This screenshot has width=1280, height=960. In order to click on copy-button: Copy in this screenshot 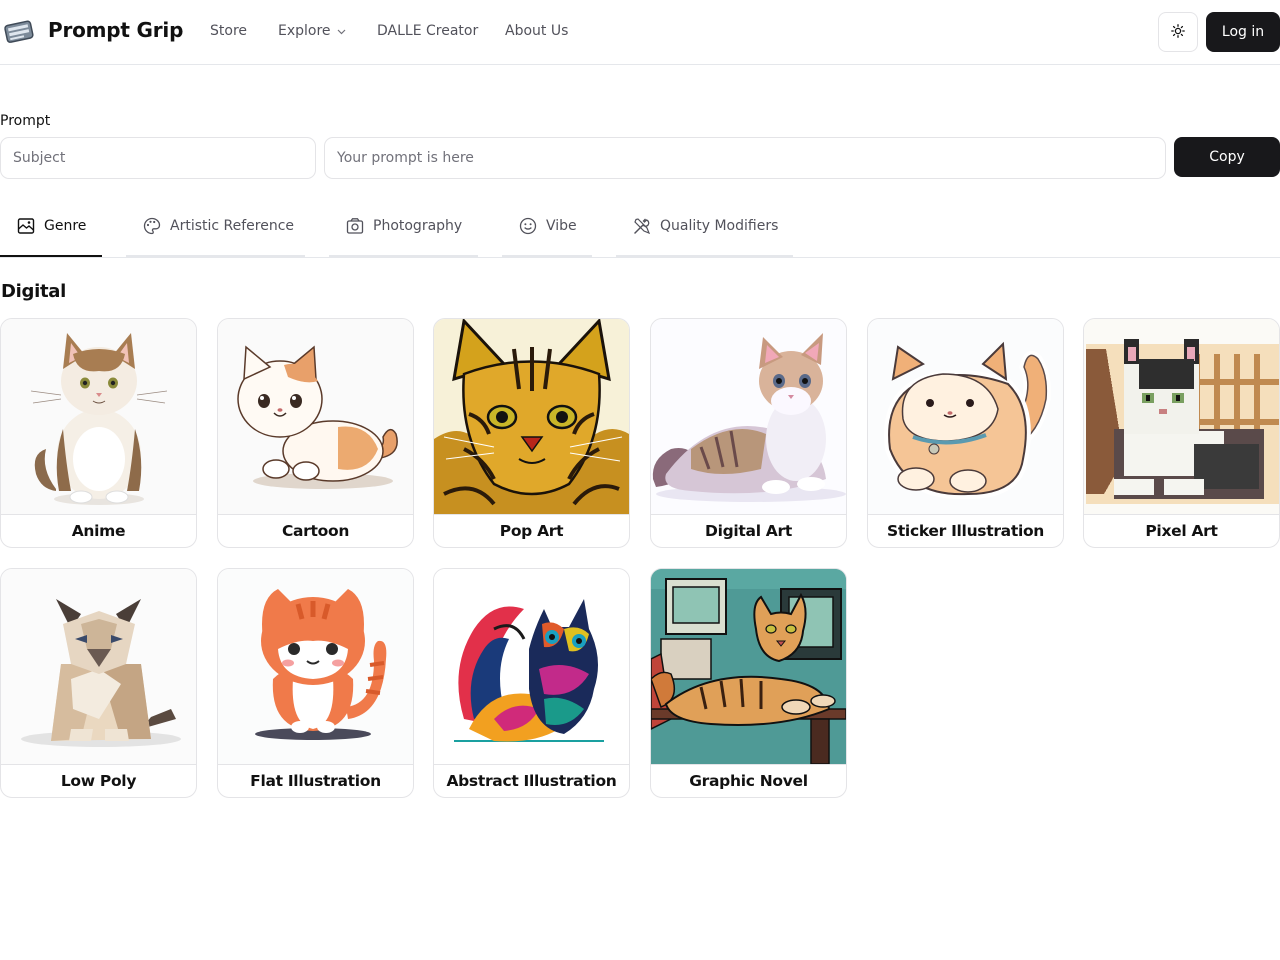, I will do `click(1227, 157)`.